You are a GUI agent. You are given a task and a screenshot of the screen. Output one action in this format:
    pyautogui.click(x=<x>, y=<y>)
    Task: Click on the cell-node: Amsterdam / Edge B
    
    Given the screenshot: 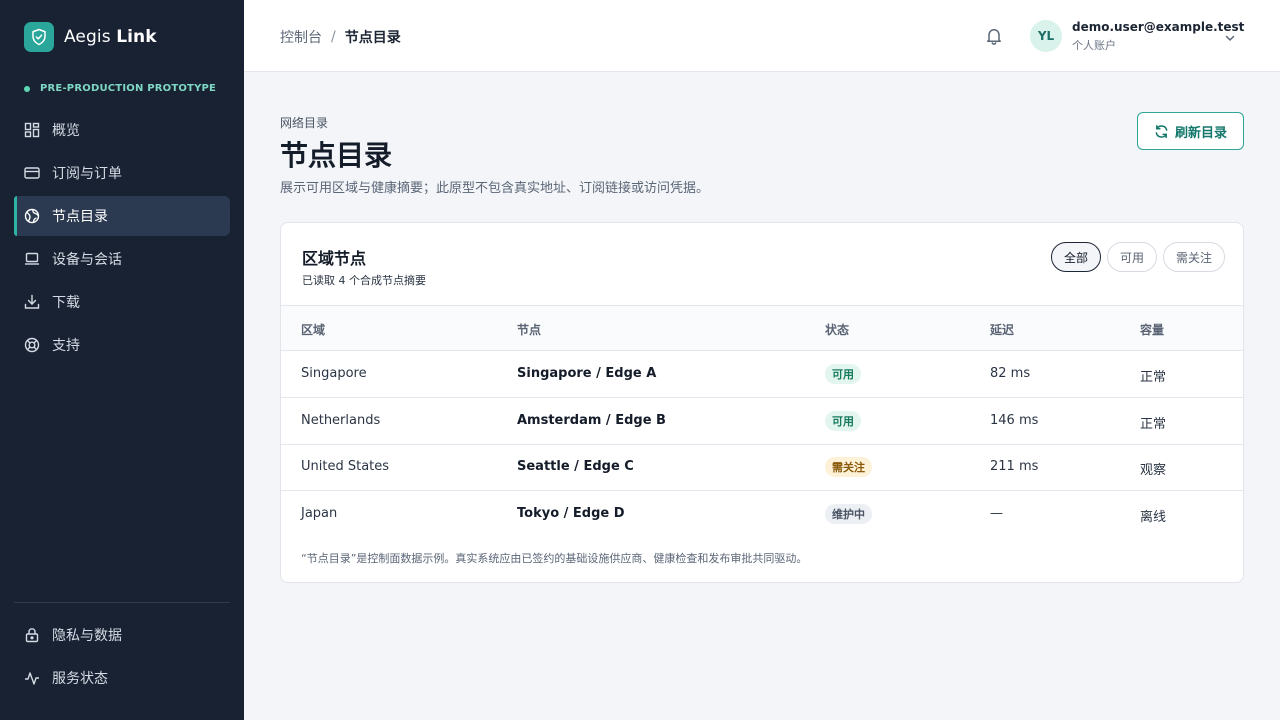 What is the action you would take?
    pyautogui.click(x=591, y=420)
    